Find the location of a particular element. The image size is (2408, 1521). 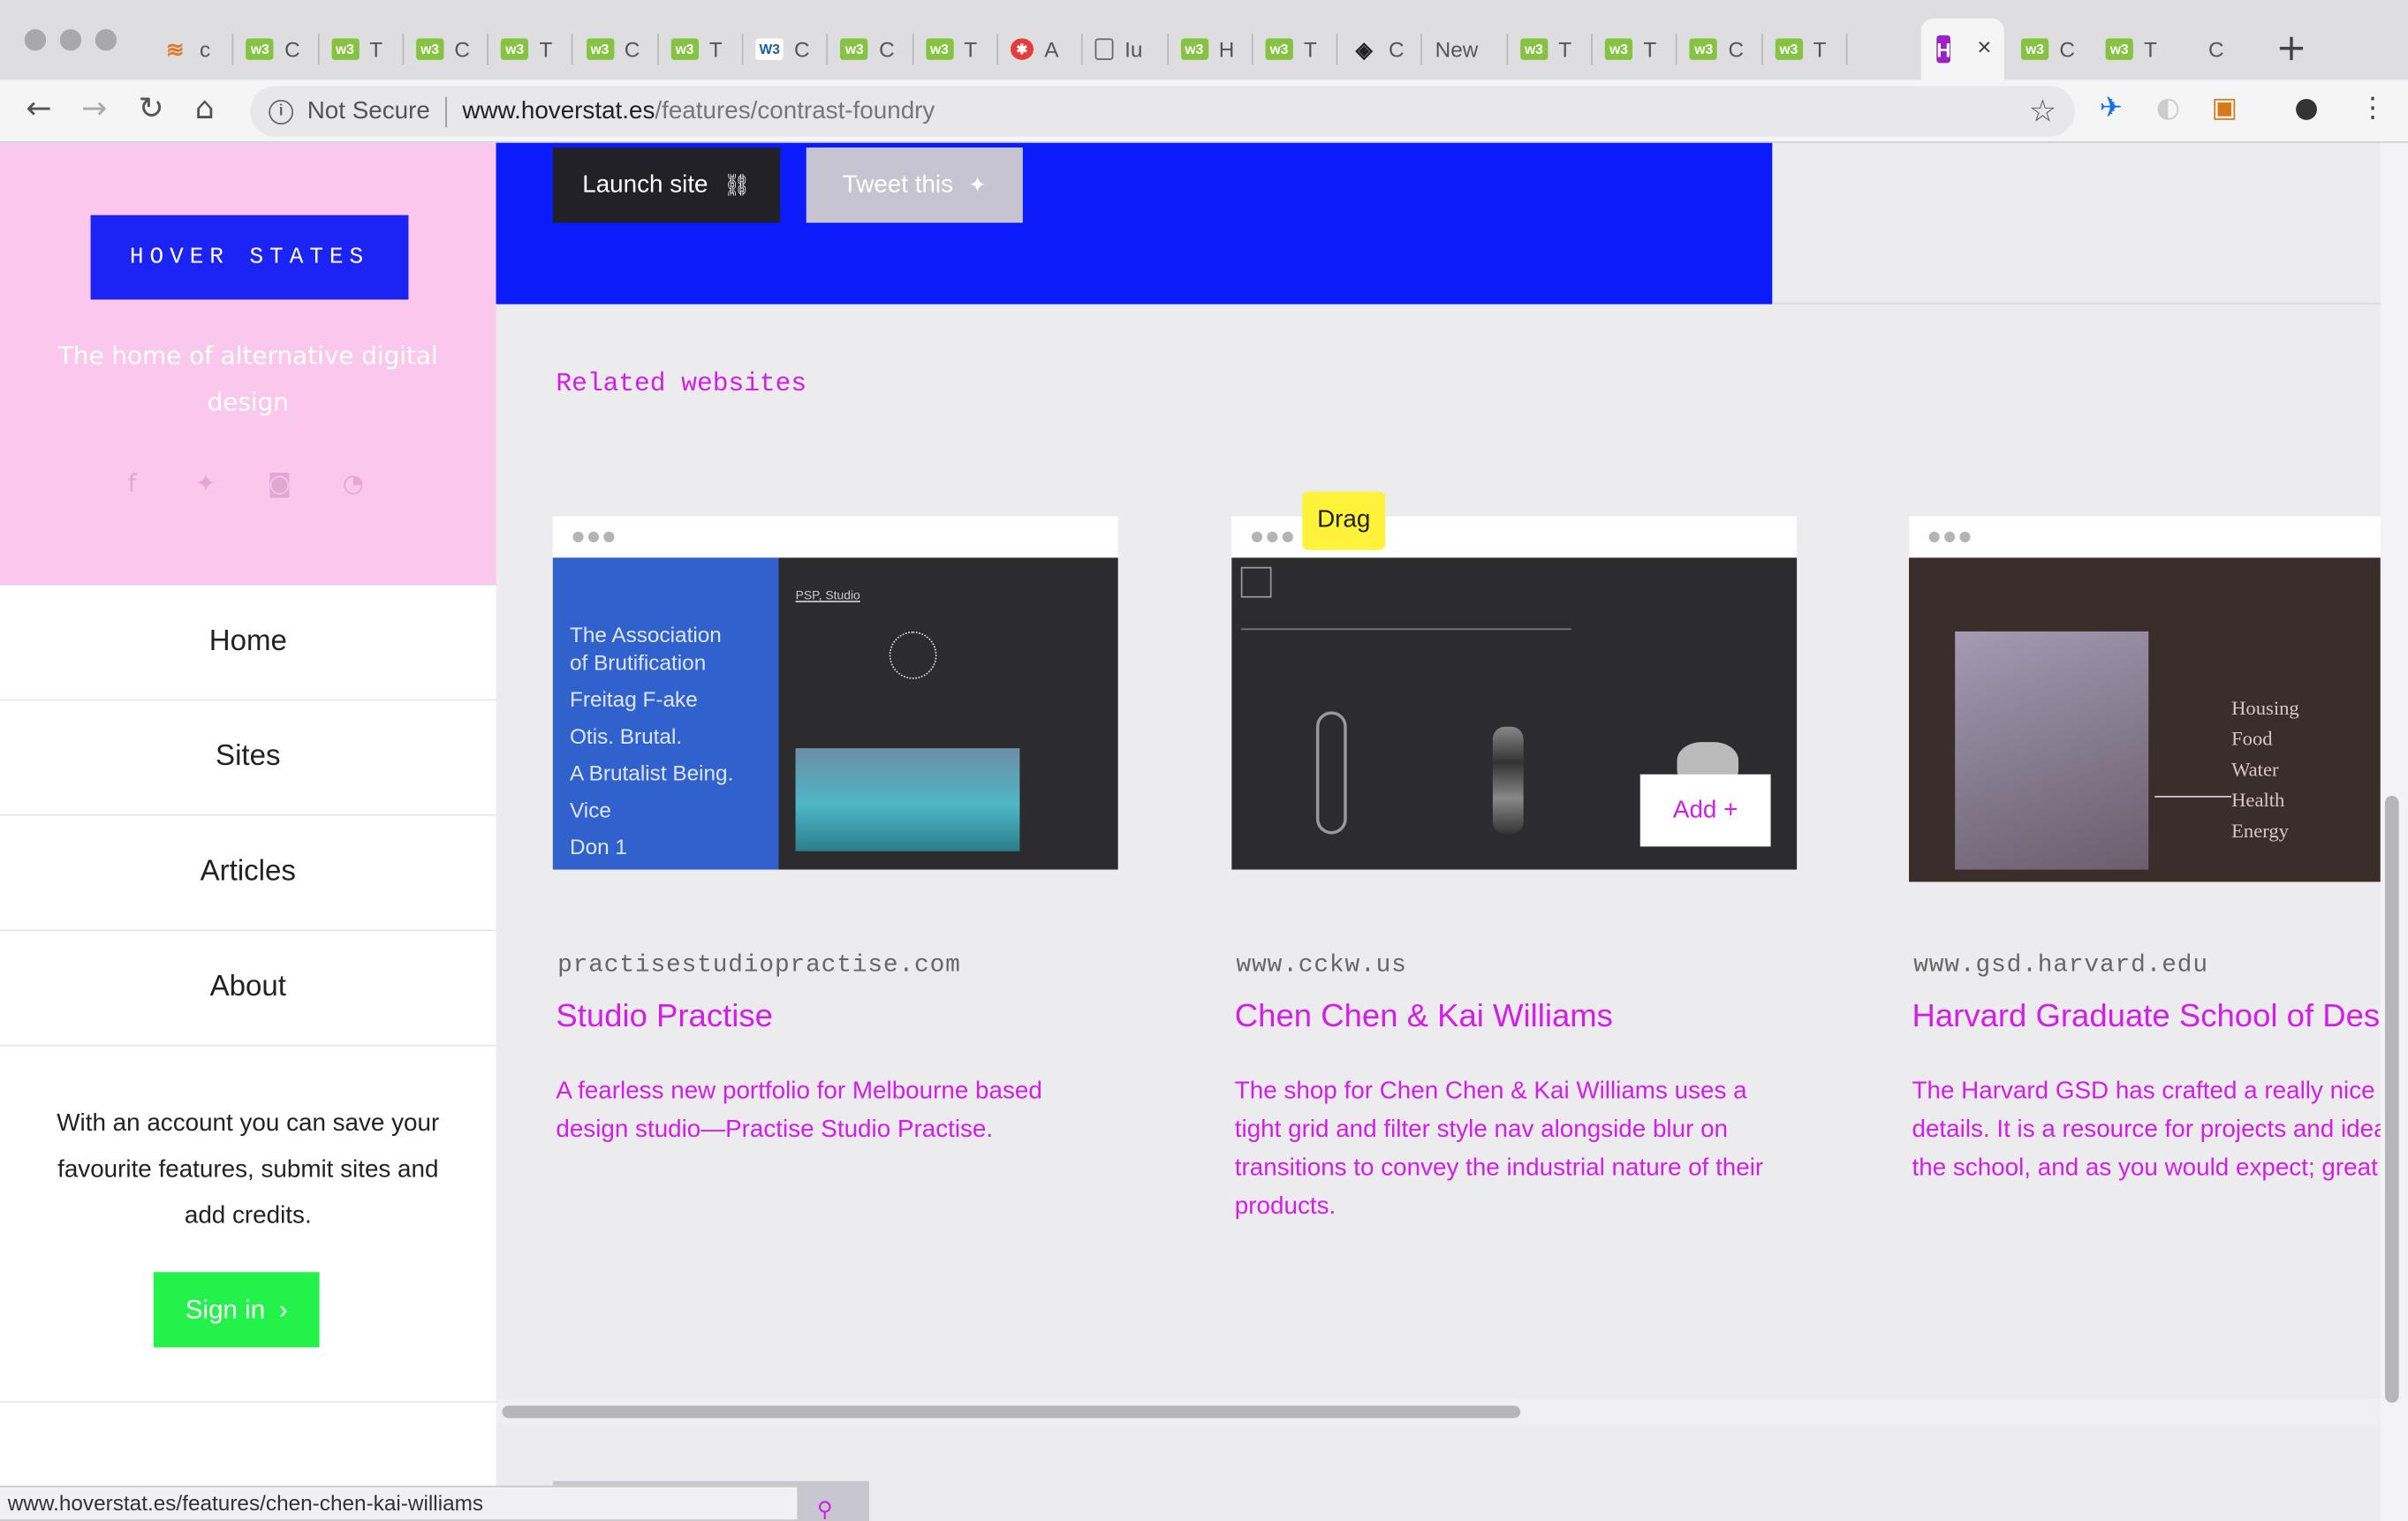

add-button: Add + is located at coordinates (1705, 810).